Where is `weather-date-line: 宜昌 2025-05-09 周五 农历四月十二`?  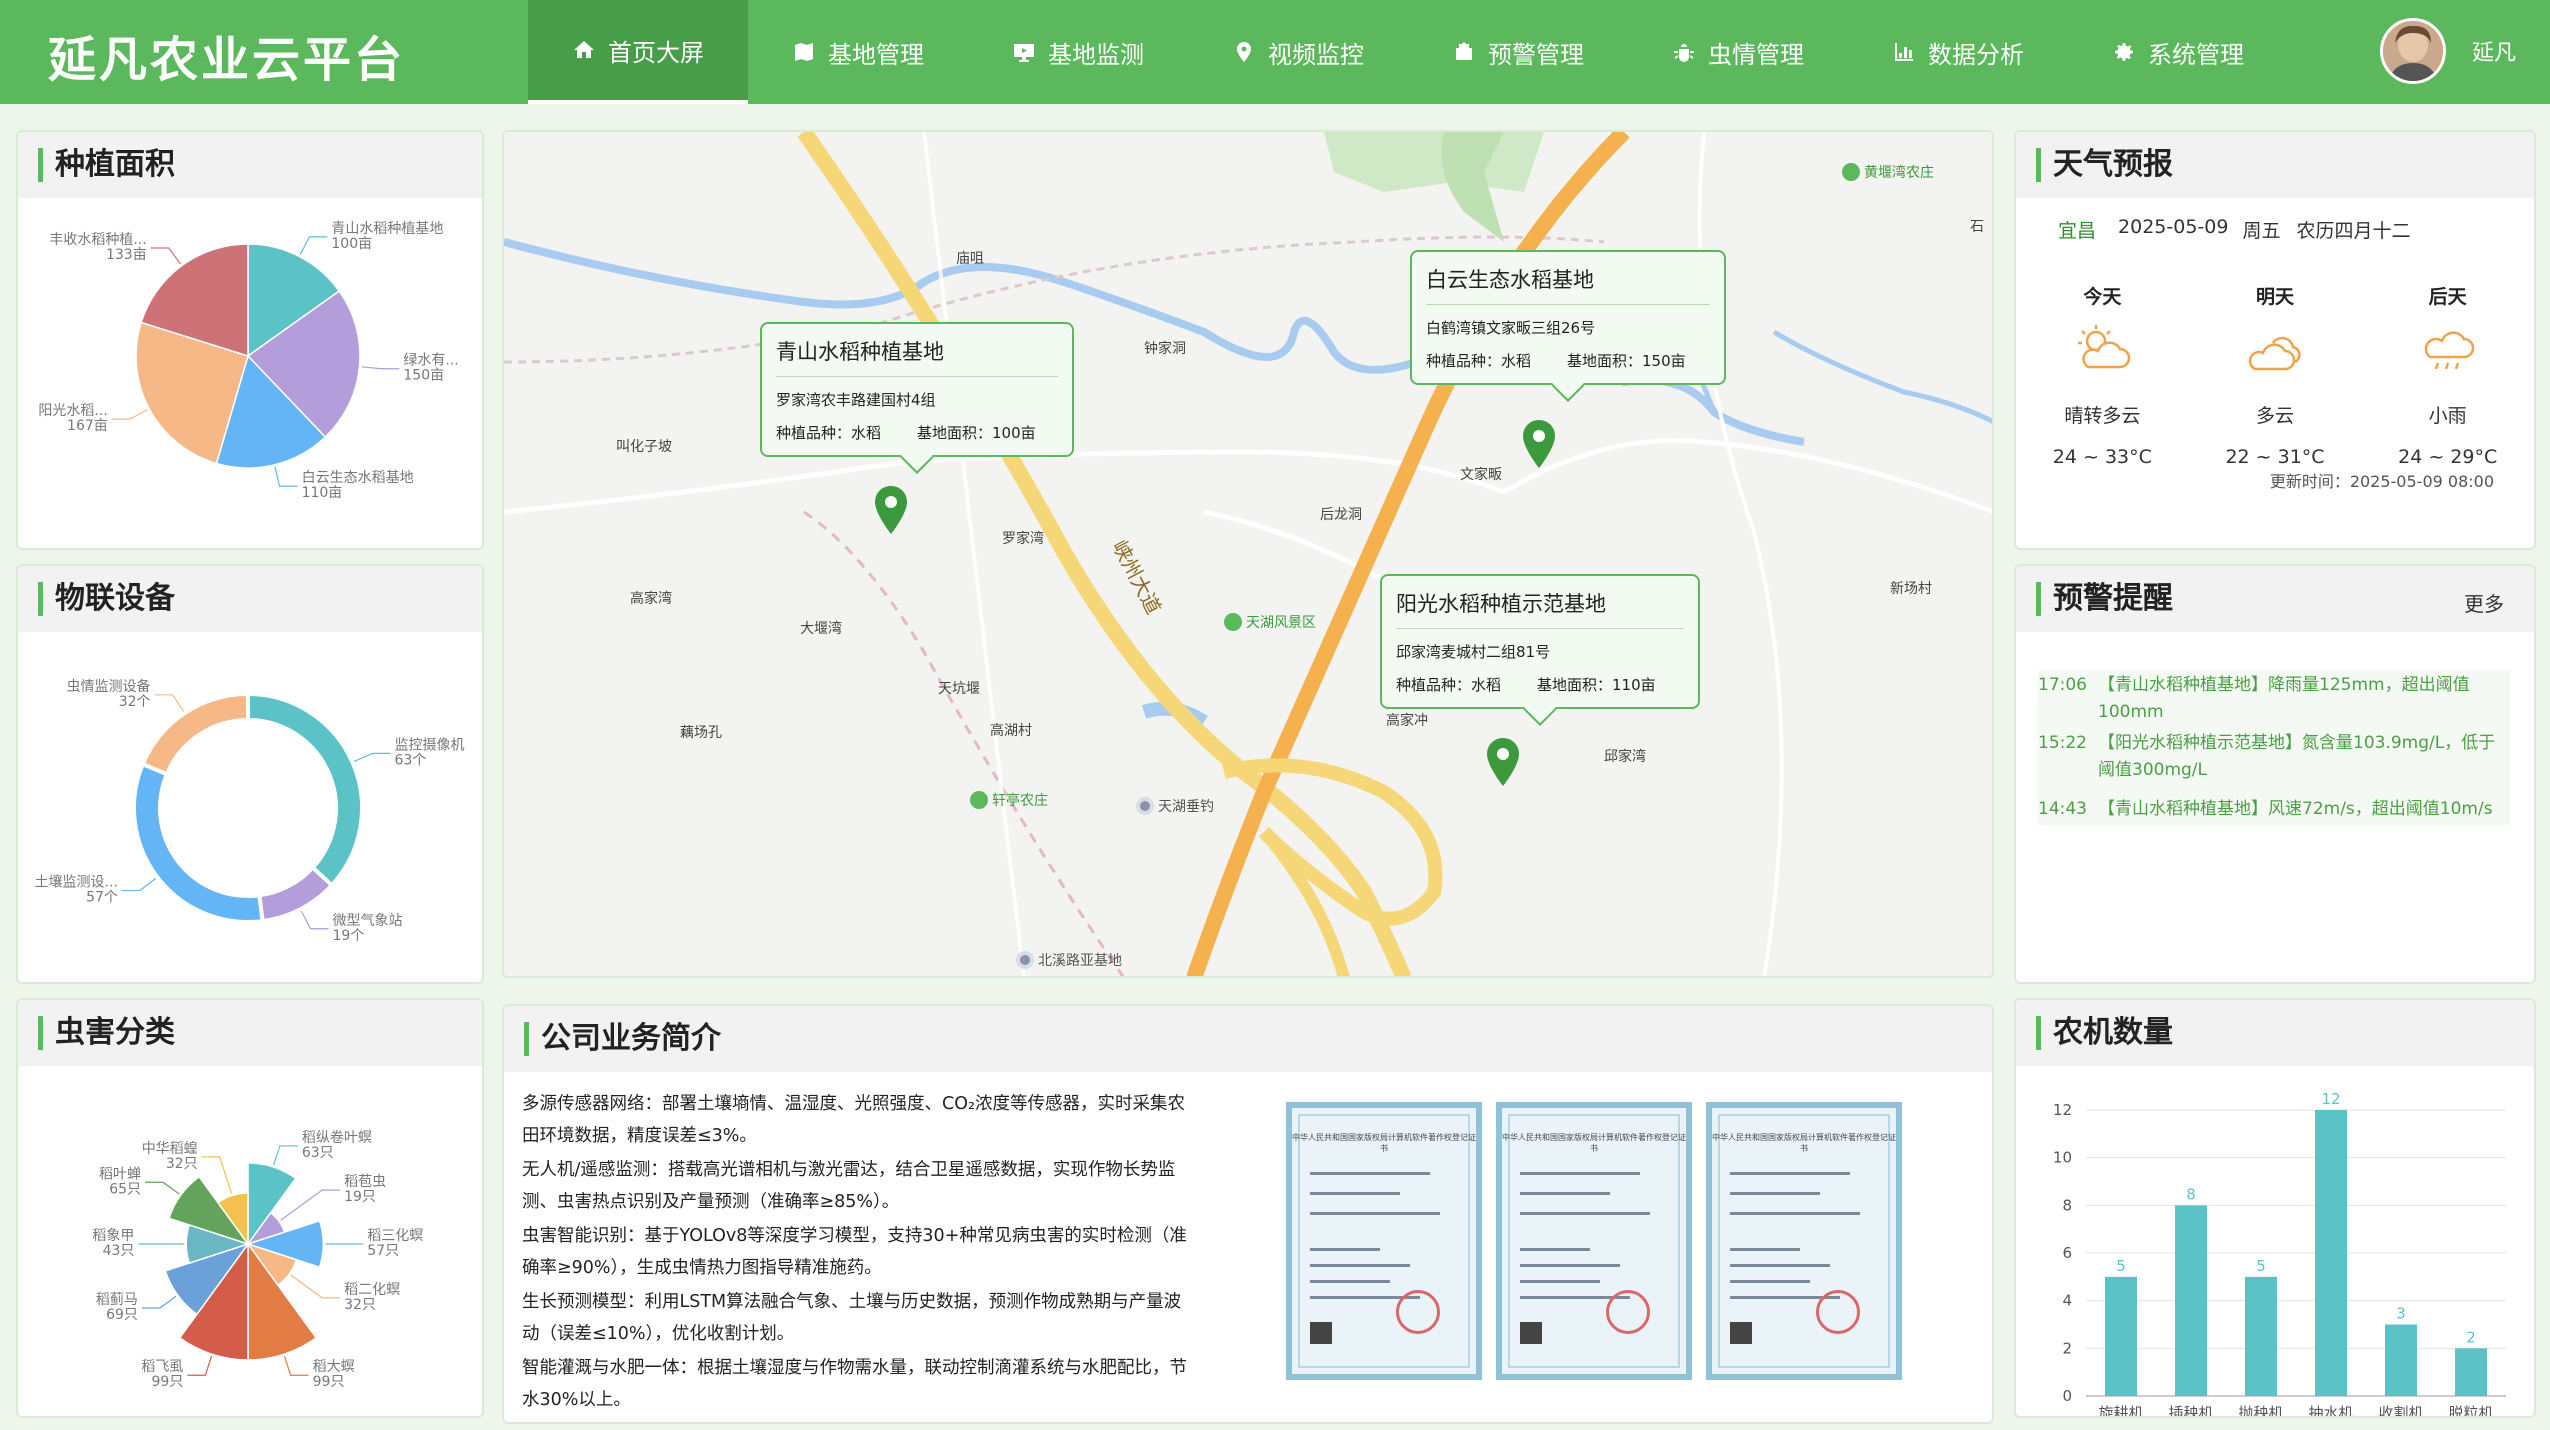
weather-date-line: 宜昌 2025-05-09 周五 农历四月十二 is located at coordinates (2234, 229).